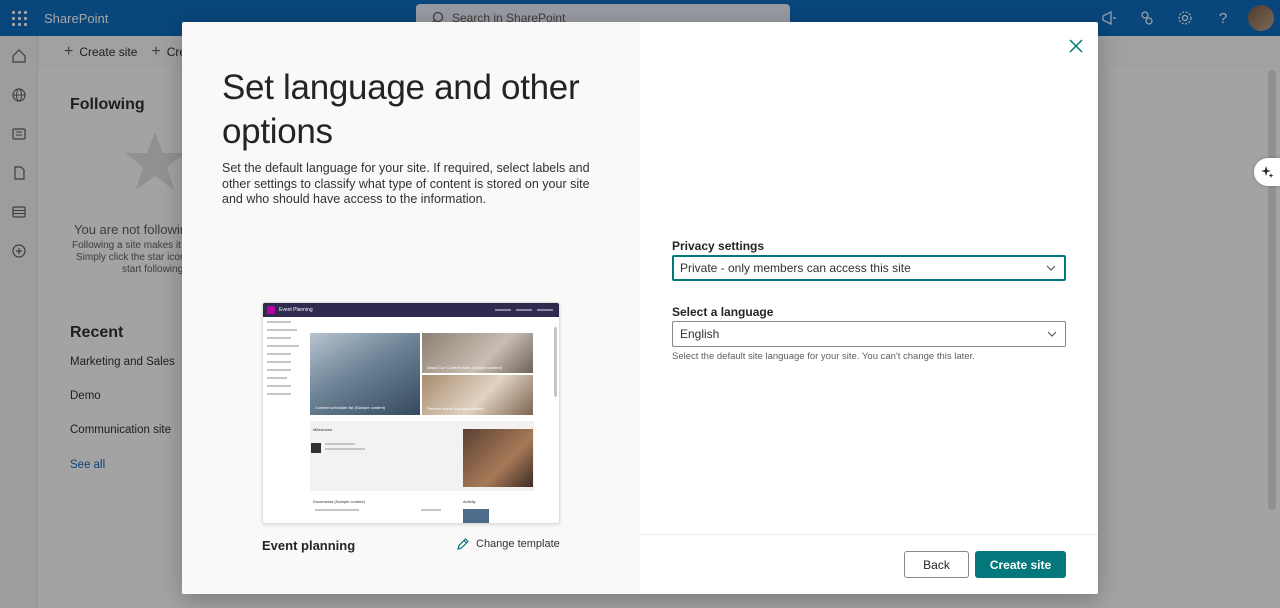 The image size is (1280, 608). I want to click on preview-logo, so click(271, 310).